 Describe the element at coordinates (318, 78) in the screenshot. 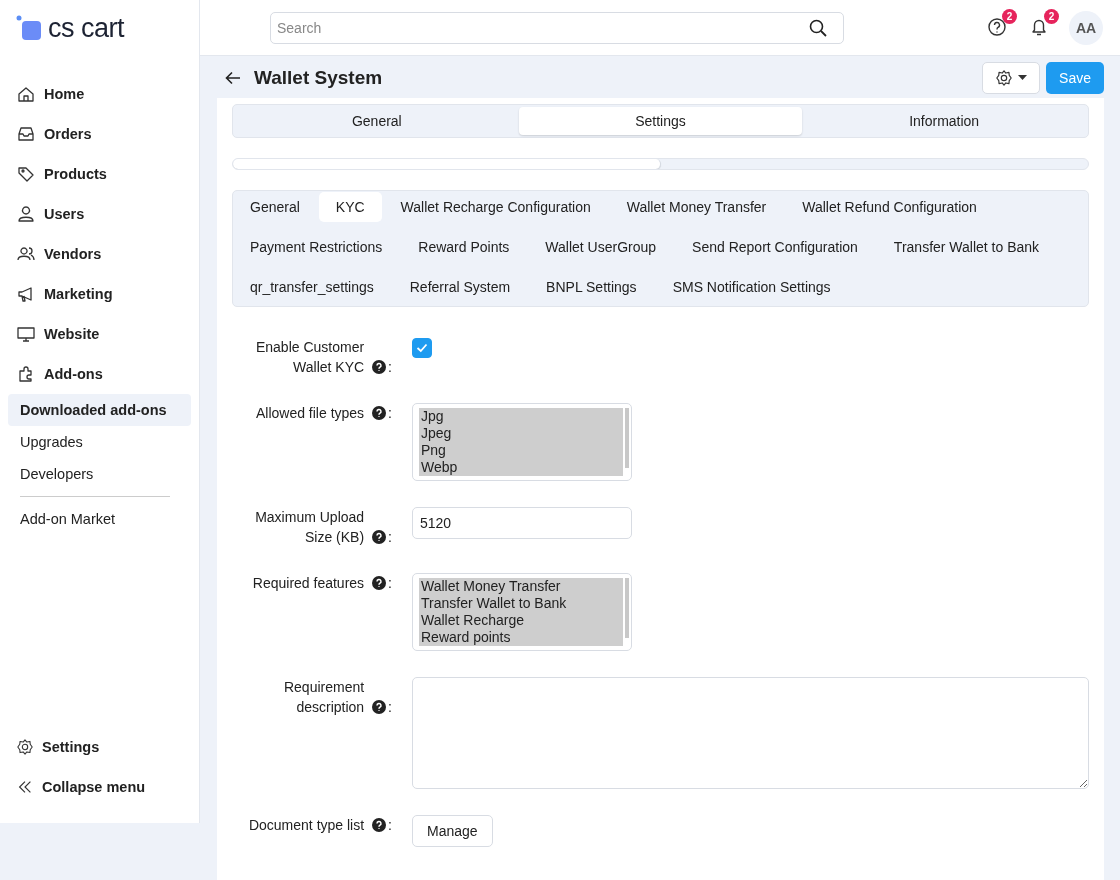

I see `page-title: Wallet System` at that location.